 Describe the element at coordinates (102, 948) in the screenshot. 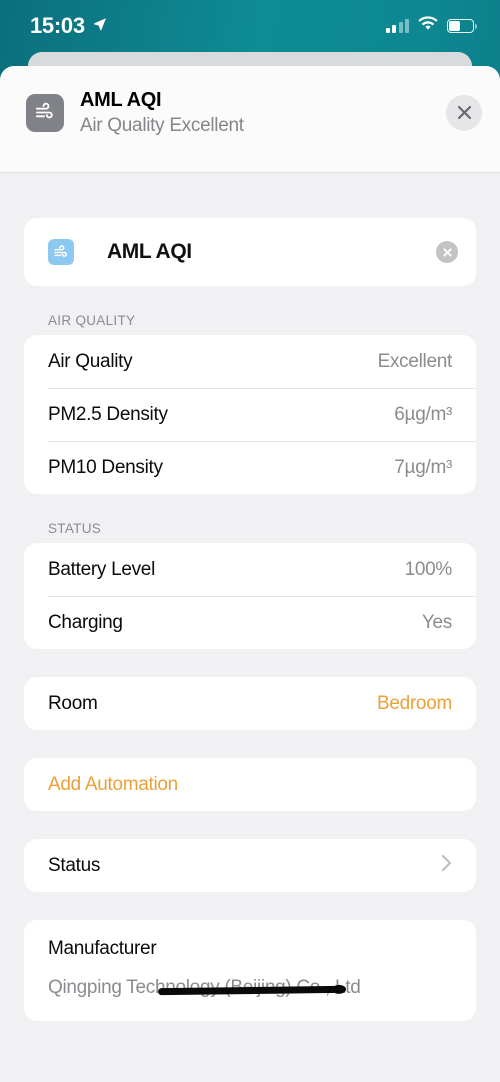

I see `manufacturer-label: Manufacturer` at that location.